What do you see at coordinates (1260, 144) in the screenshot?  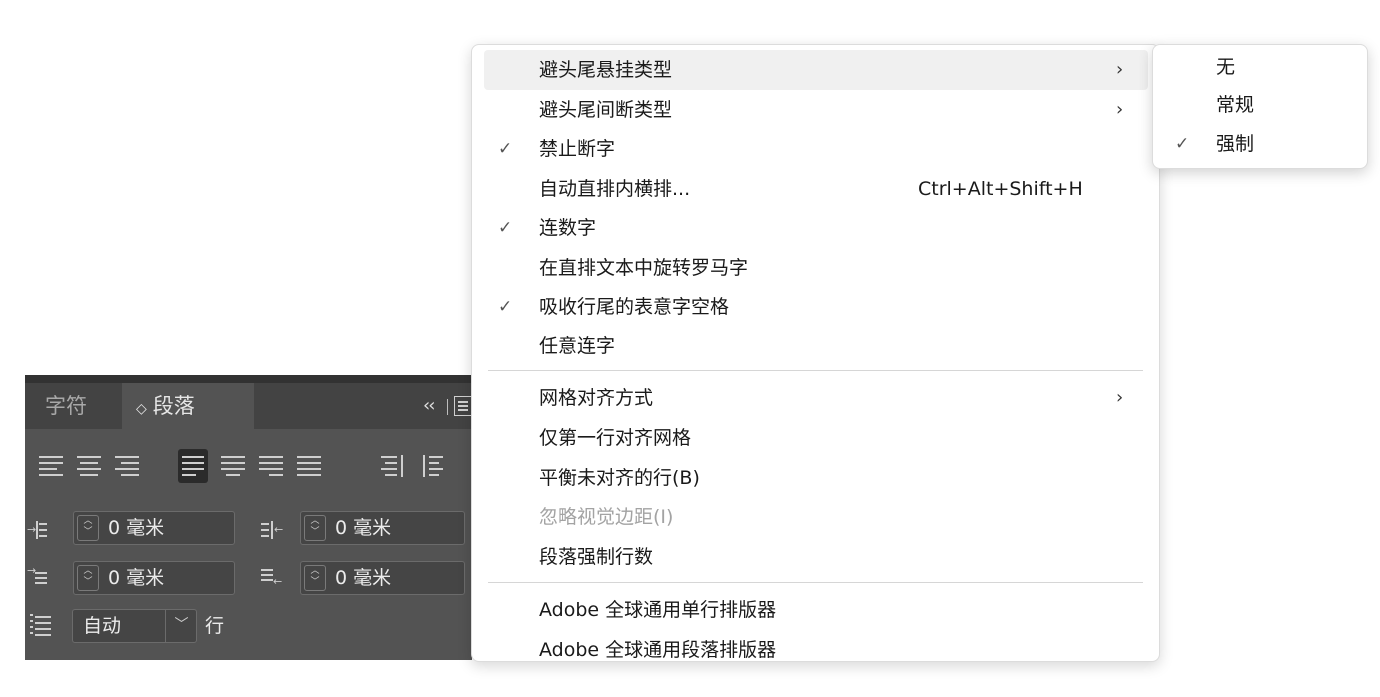 I see `submenu-item-force: ✓ 强制` at bounding box center [1260, 144].